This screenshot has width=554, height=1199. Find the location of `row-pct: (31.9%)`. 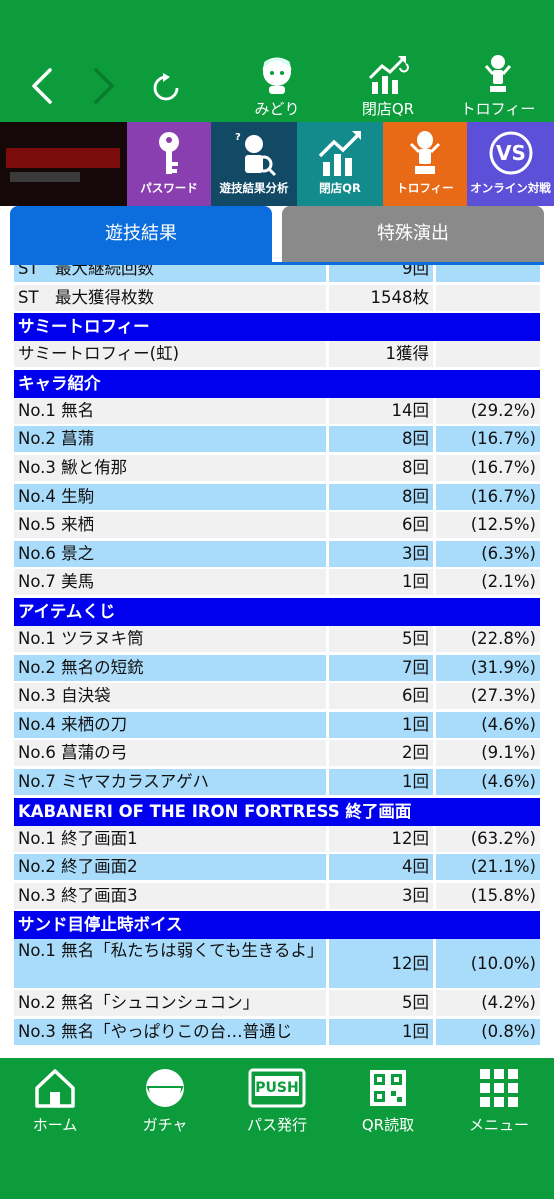

row-pct: (31.9%) is located at coordinates (488, 667).